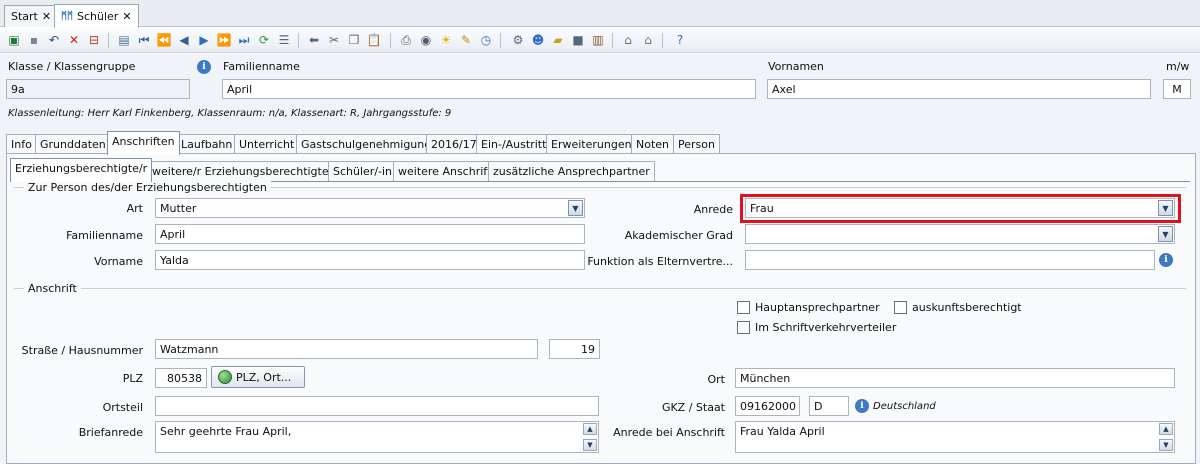  What do you see at coordinates (96, 16) in the screenshot?
I see `doc-tab-schueler: ᛗᛗ Schüler ✕` at bounding box center [96, 16].